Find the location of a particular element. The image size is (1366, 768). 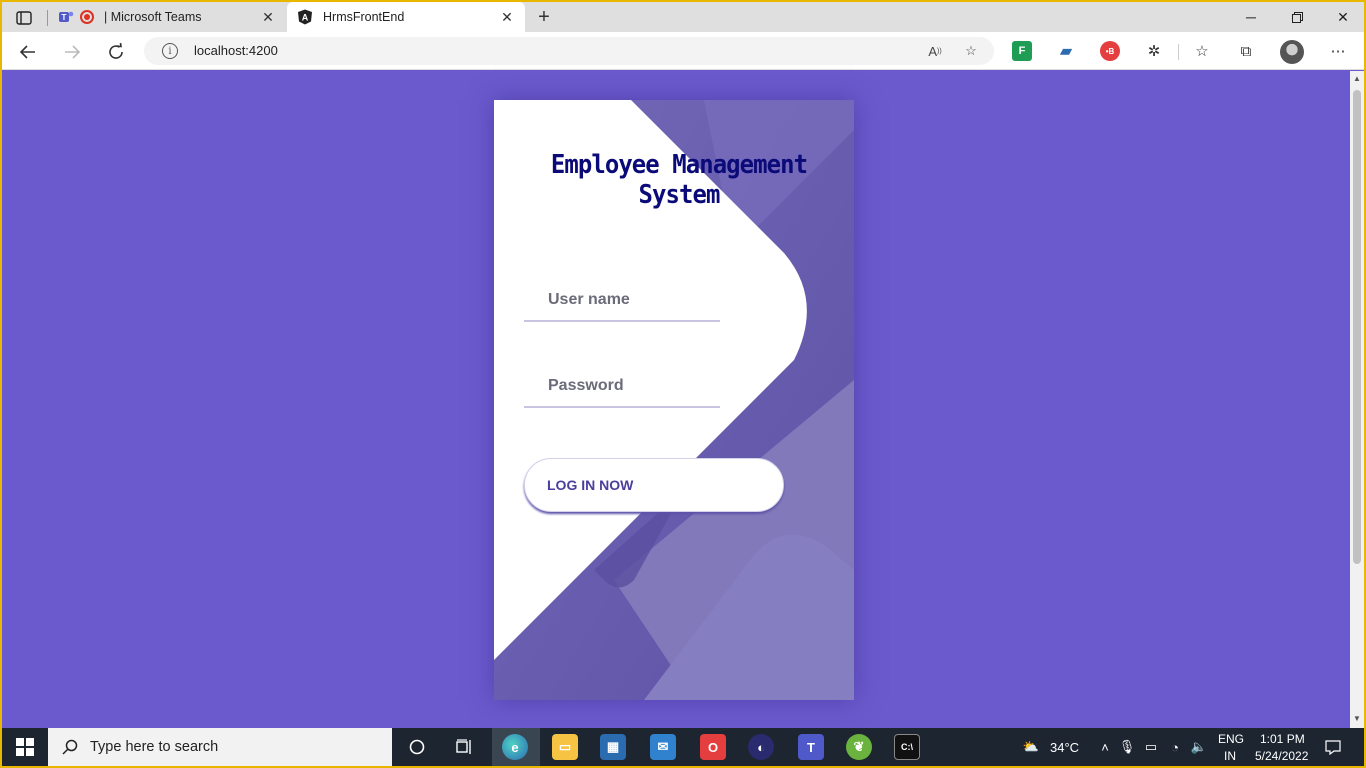

read-aloud-icon: A)) is located at coordinates (935, 51).